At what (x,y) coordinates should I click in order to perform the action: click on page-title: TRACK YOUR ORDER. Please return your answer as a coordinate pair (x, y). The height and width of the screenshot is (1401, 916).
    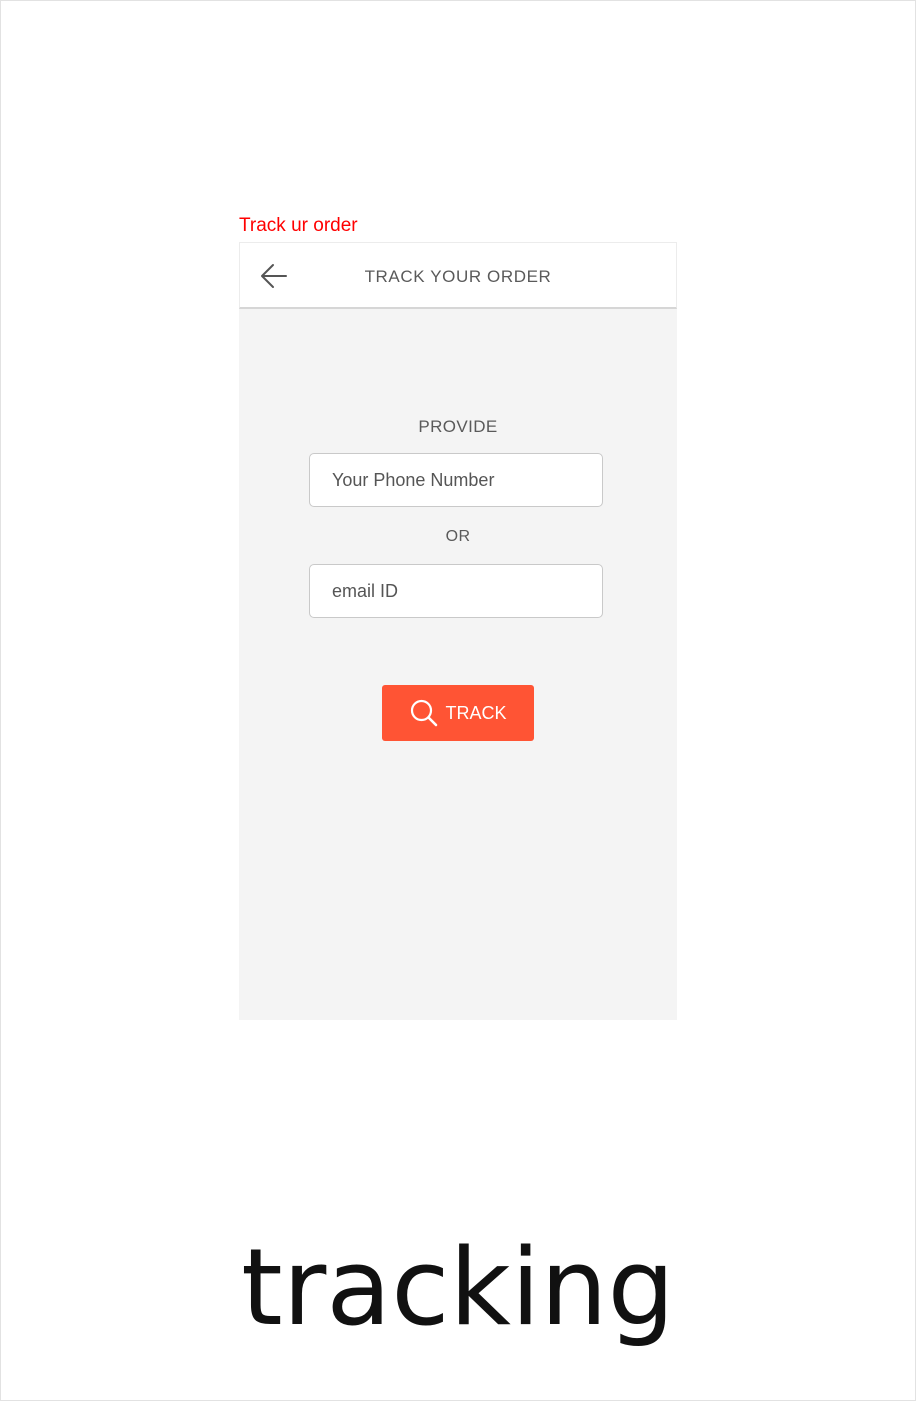
    Looking at the image, I should click on (458, 276).